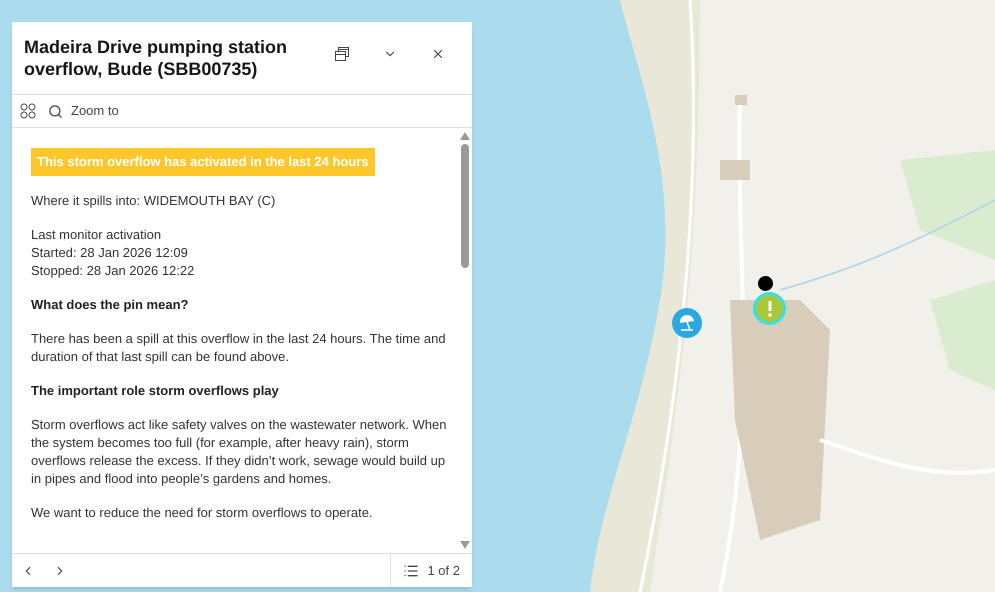 The height and width of the screenshot is (592, 995). Describe the element at coordinates (153, 201) in the screenshot. I see `body-text: Where it spills into: WIDEMOUTH BAY (C)` at that location.